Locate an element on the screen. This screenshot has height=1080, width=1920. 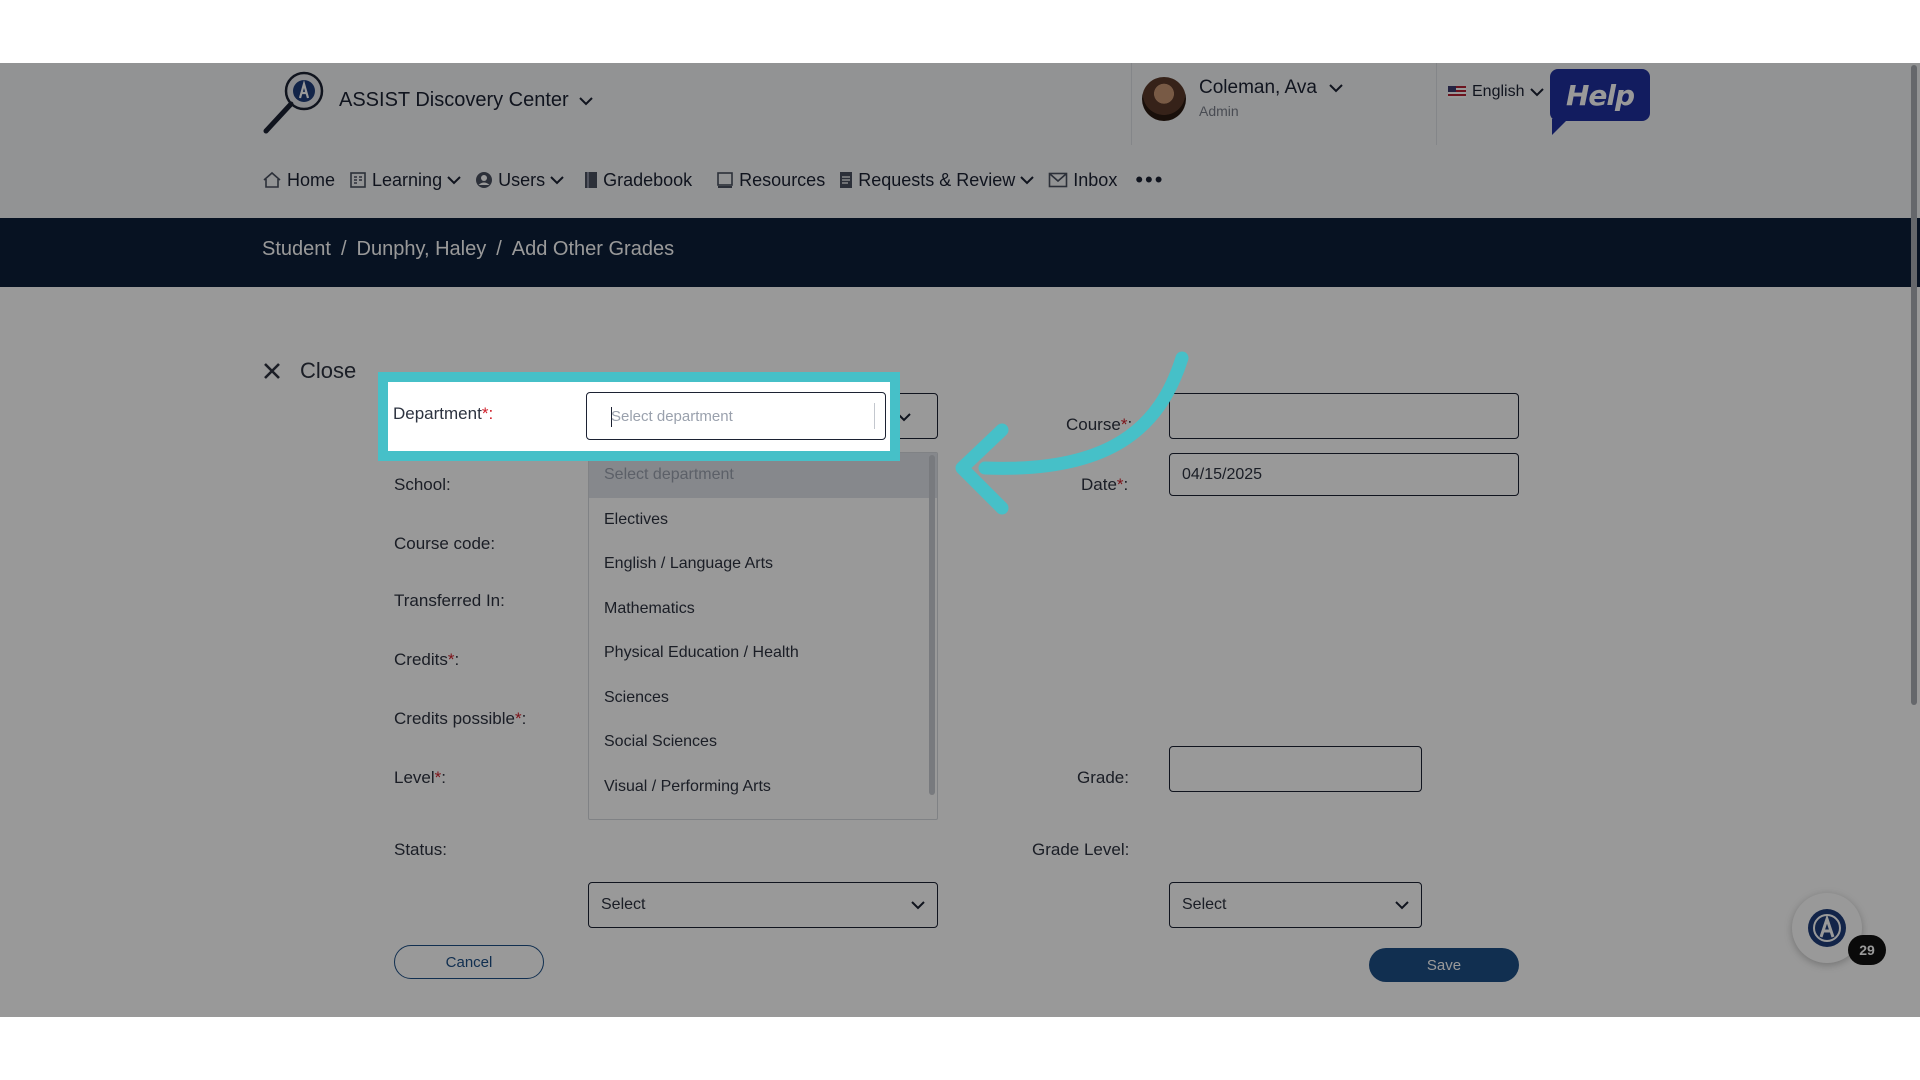
user-menu: Coleman, Ava is located at coordinates (1271, 88).